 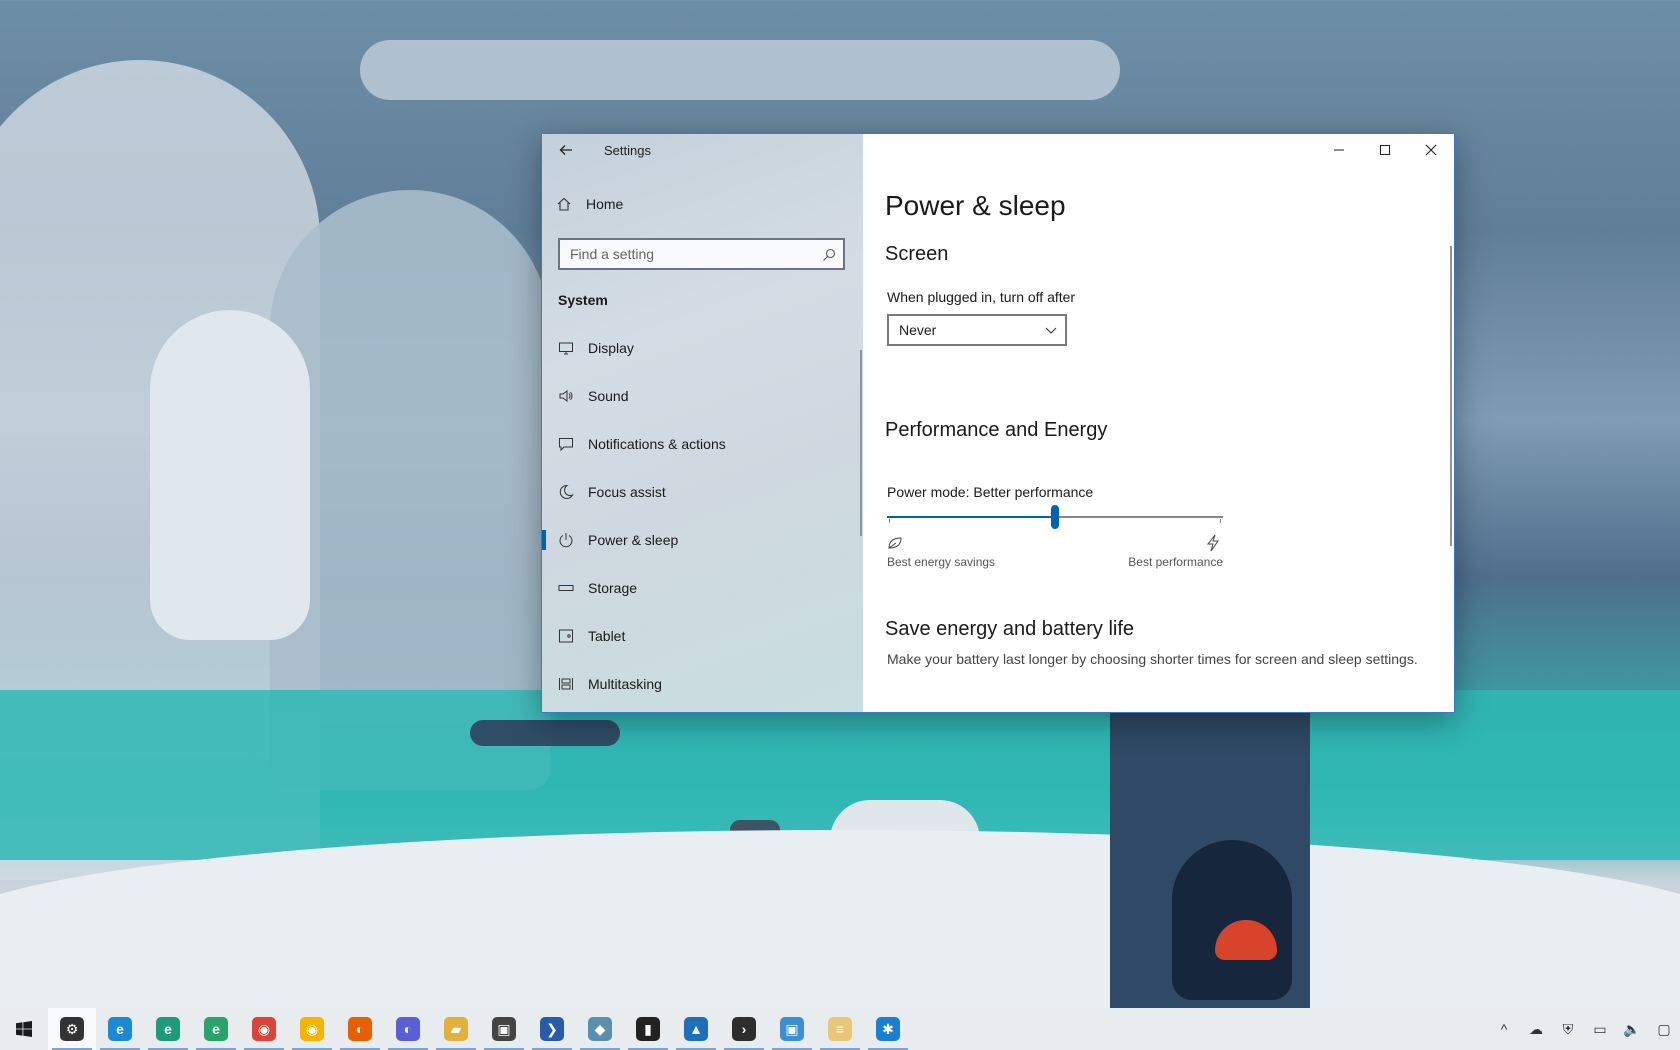 I want to click on taskbar-app-file-explorer: ▰, so click(x=456, y=1029).